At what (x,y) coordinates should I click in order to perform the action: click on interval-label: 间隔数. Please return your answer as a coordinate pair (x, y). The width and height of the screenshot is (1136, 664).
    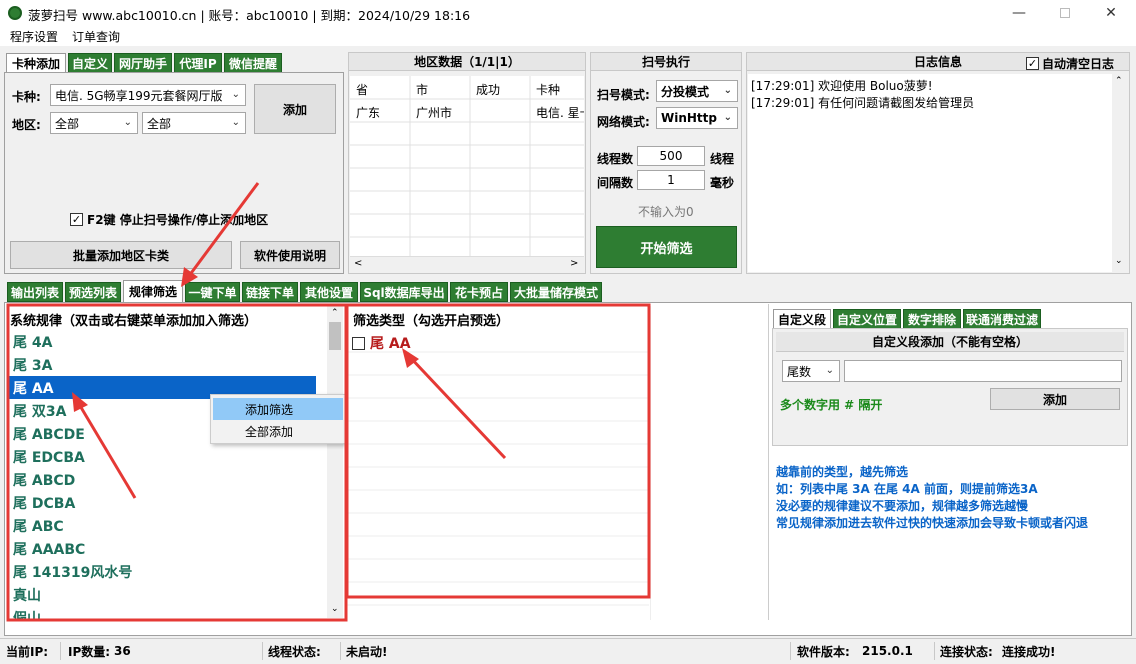
    Looking at the image, I should click on (615, 183).